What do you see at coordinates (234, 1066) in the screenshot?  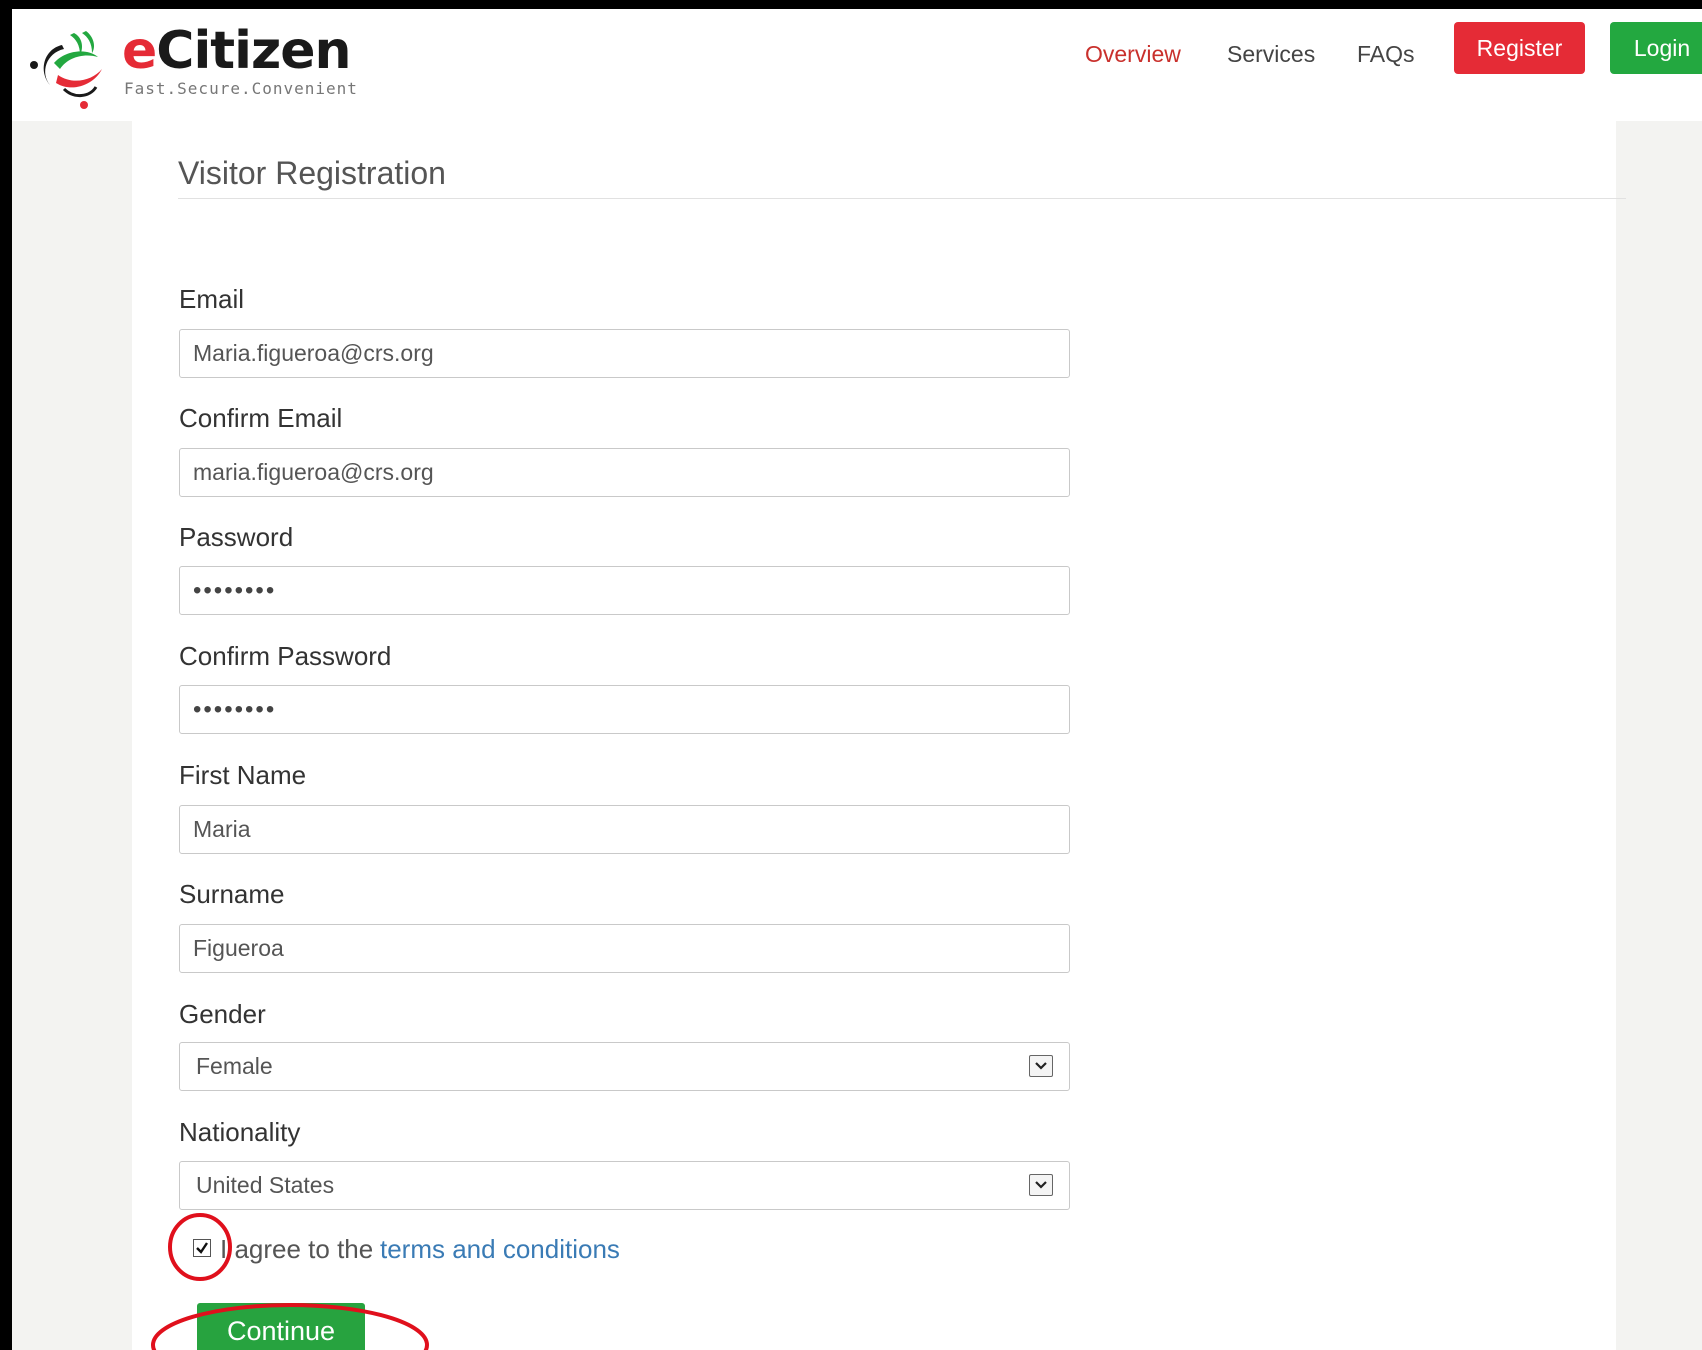 I see `gender-select-value: Female` at bounding box center [234, 1066].